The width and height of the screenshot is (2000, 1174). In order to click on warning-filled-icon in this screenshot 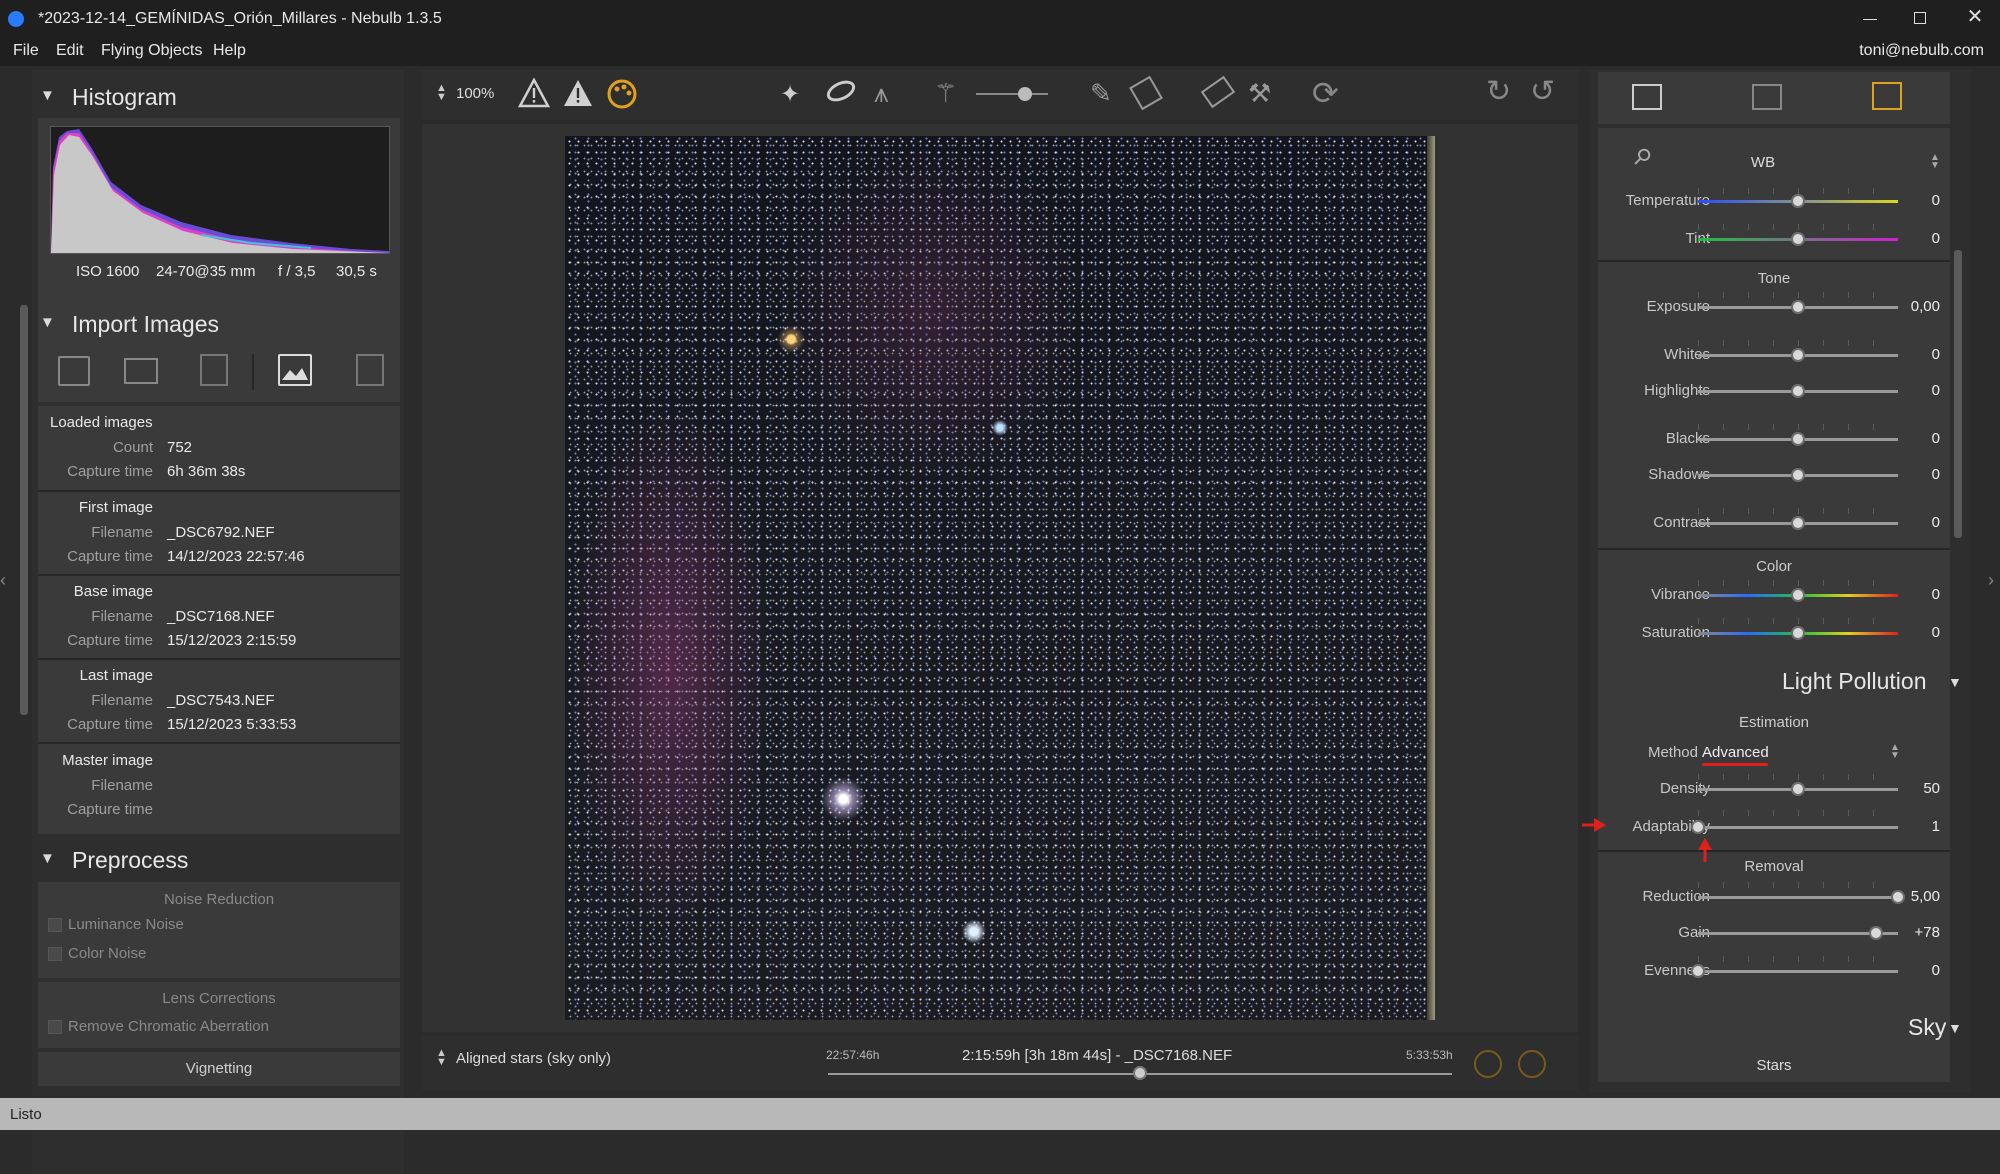, I will do `click(578, 93)`.